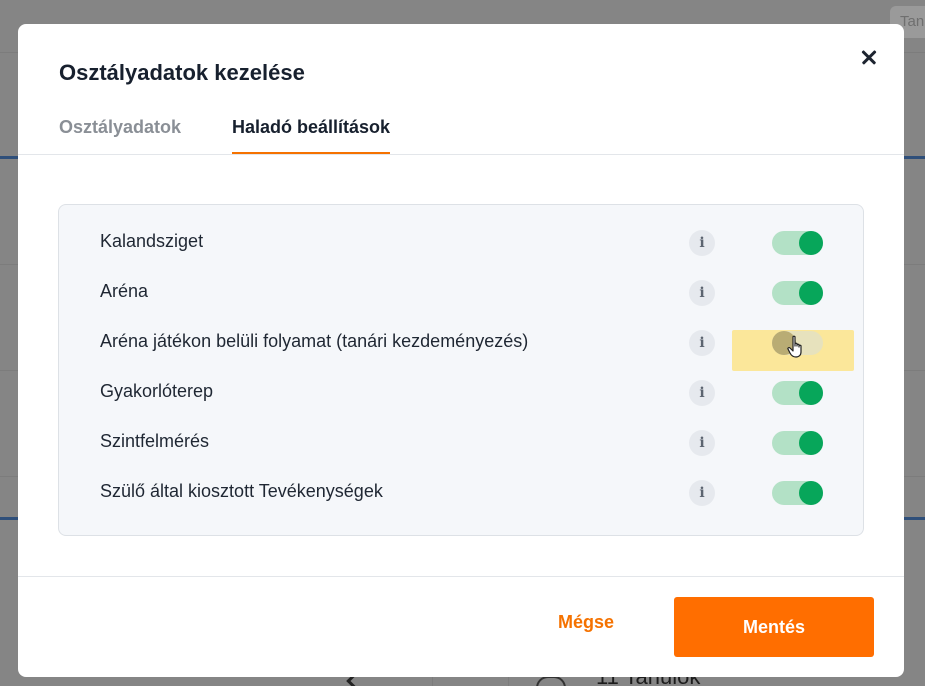 This screenshot has width=925, height=686. I want to click on setting-row-szintfelmeres: Szintfelmérés i, so click(462, 443).